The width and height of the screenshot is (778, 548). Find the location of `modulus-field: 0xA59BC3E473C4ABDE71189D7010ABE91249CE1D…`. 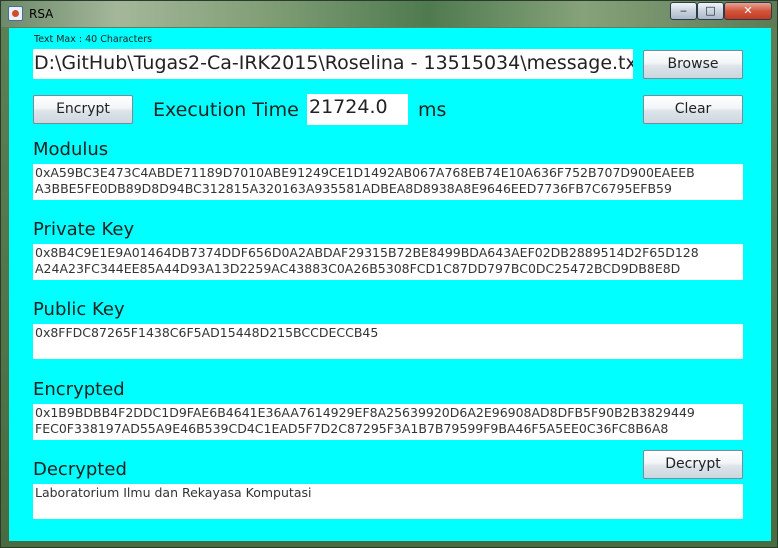

modulus-field: 0xA59BC3E473C4ABDE71189D7010ABE91249CE1D… is located at coordinates (388, 182).